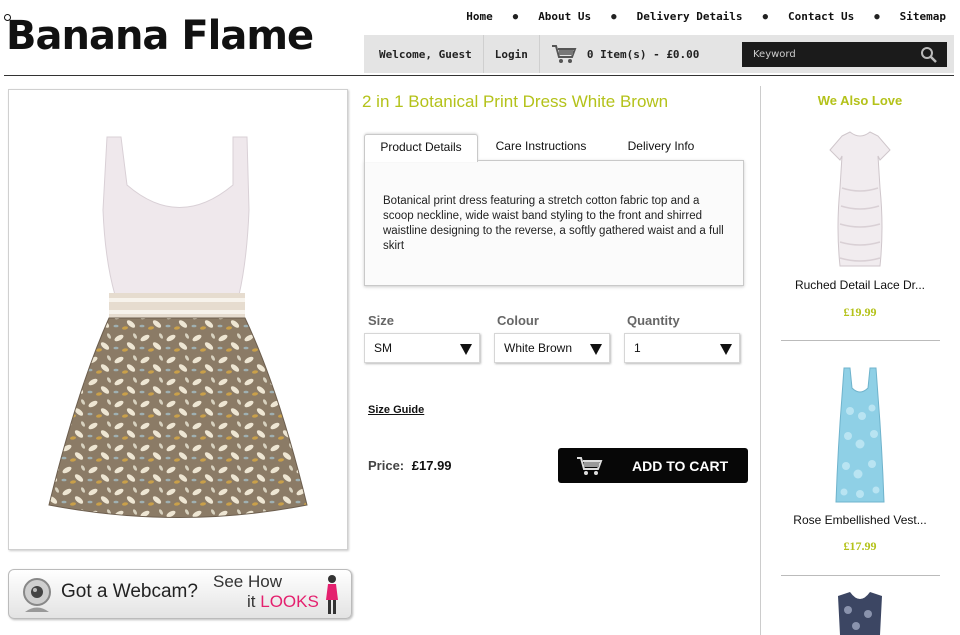  What do you see at coordinates (383, 348) in the screenshot?
I see `size-value: SM` at bounding box center [383, 348].